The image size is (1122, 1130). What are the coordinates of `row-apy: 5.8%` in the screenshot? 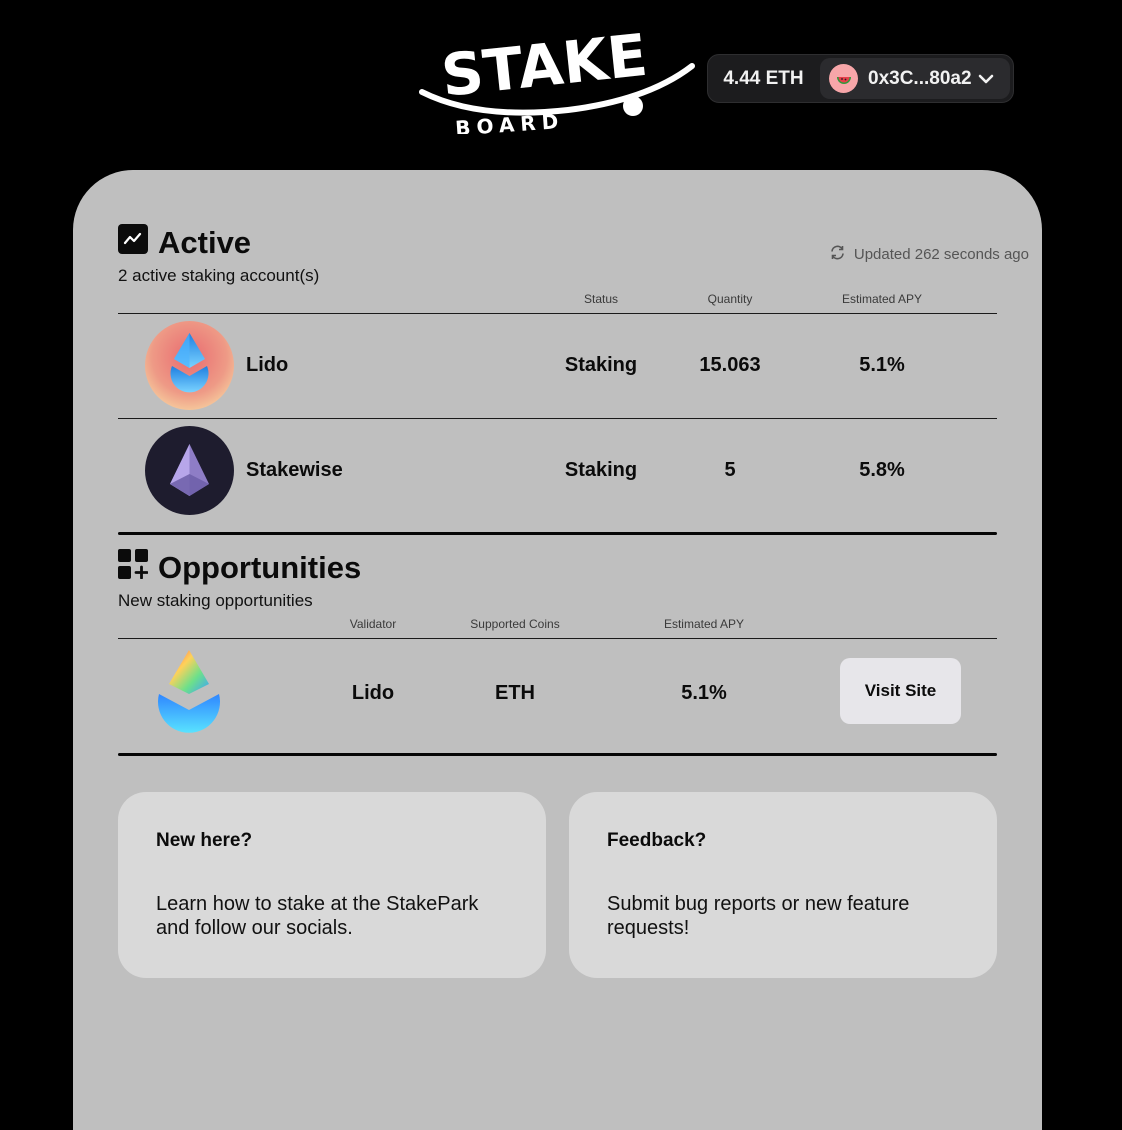 It's located at (882, 470).